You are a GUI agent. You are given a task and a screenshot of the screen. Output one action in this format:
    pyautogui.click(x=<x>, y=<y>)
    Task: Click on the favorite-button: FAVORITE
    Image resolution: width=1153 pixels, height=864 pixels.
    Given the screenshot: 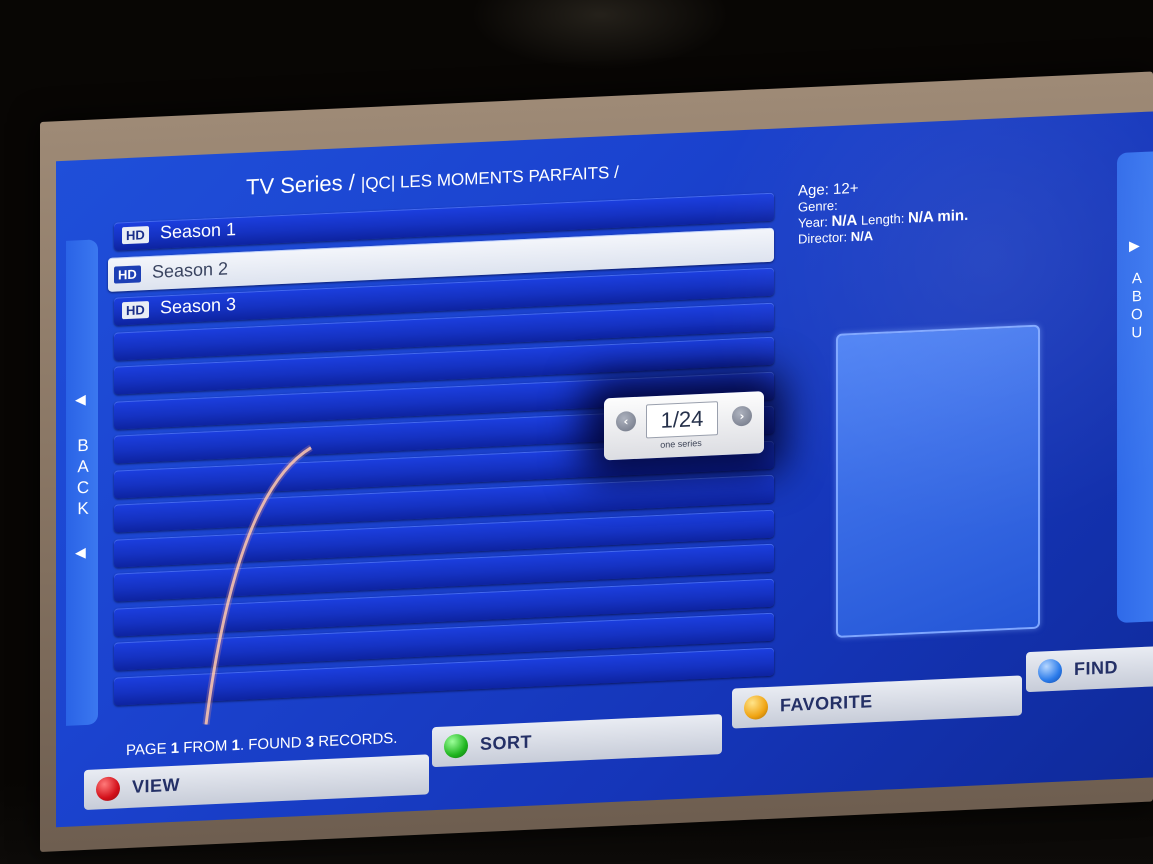 What is the action you would take?
    pyautogui.click(x=877, y=702)
    